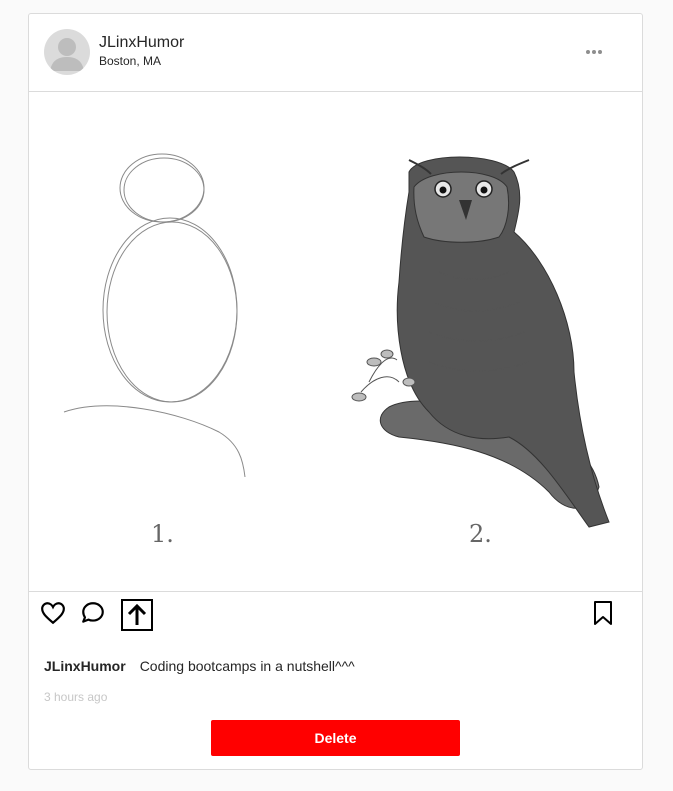  Describe the element at coordinates (141, 43) in the screenshot. I see `post-username: JLinxHumor` at that location.